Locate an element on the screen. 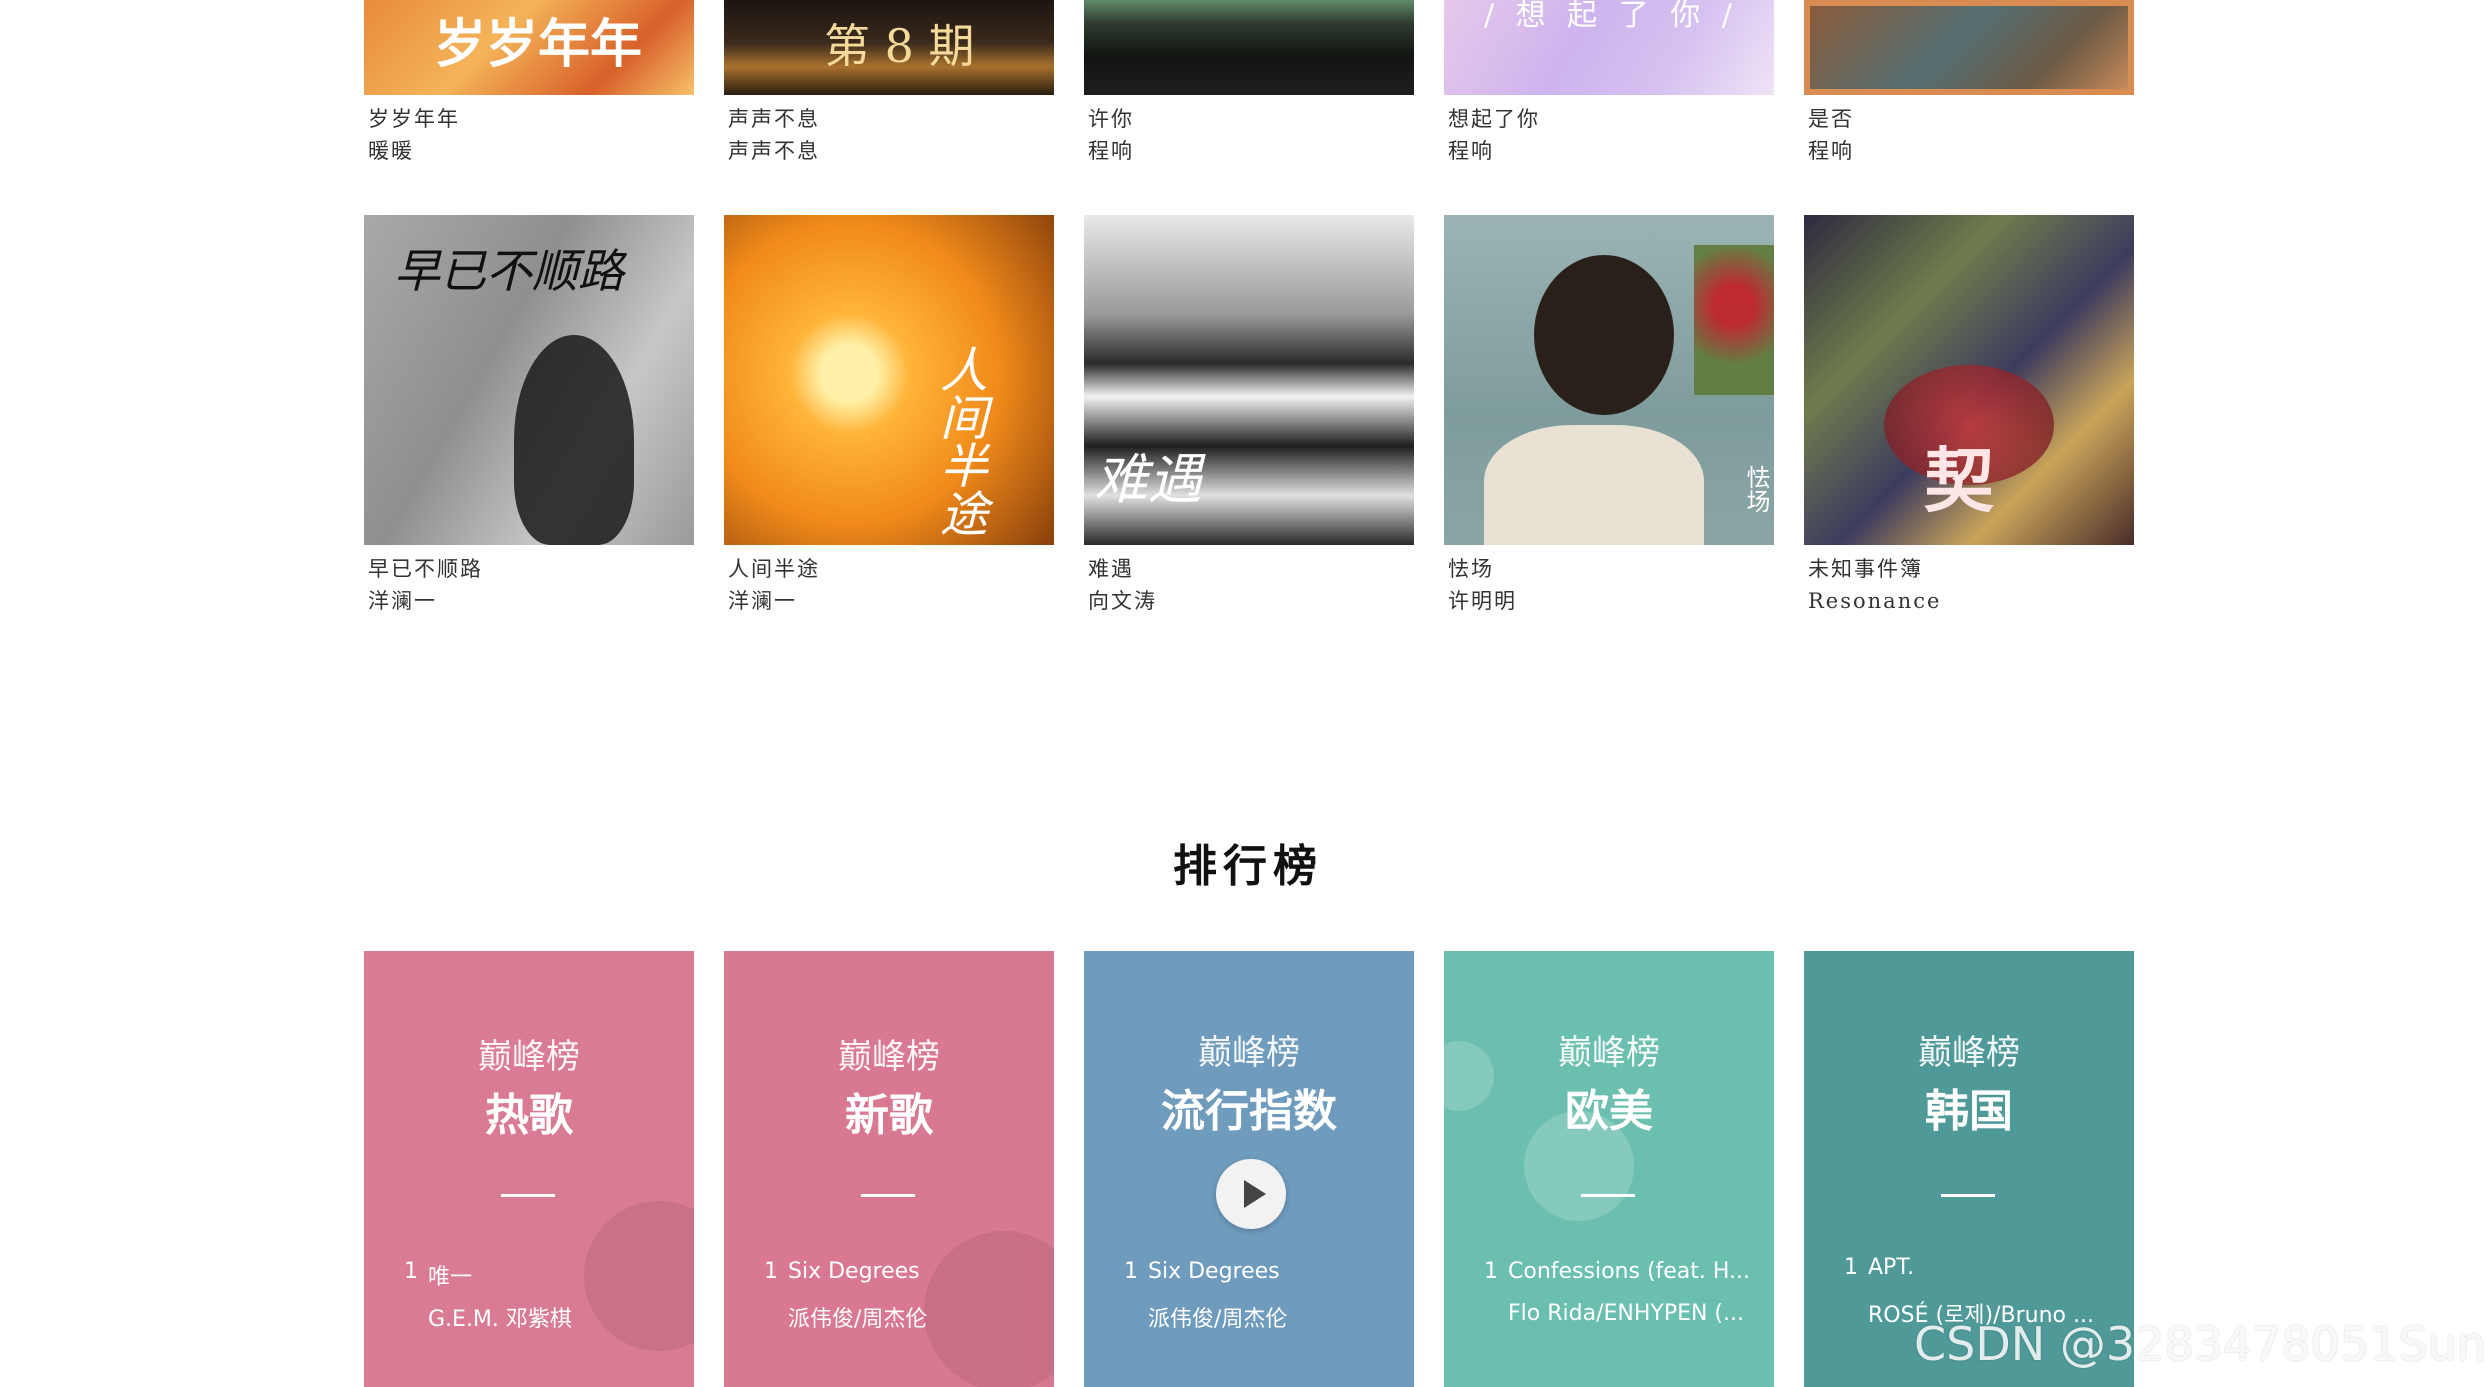 This screenshot has width=2486, height=1387. album-title: 人间半途 is located at coordinates (889, 569).